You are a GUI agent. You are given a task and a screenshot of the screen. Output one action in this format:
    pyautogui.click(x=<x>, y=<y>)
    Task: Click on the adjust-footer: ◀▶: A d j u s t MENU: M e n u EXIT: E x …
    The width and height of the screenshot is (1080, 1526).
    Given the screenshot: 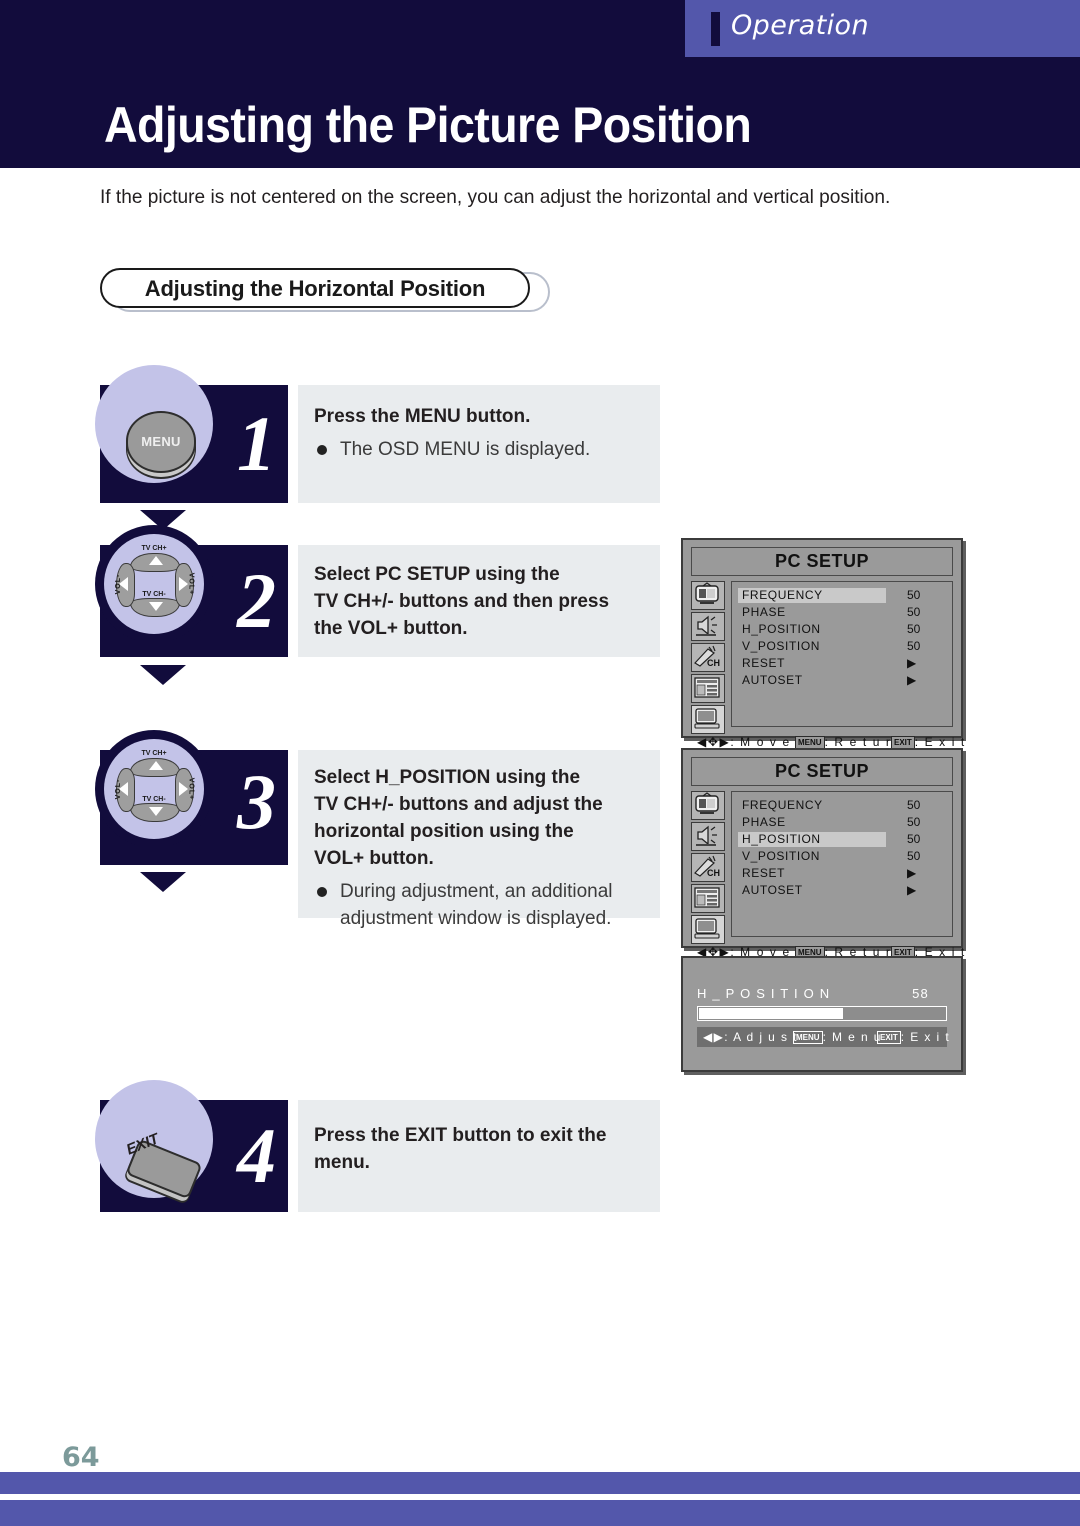 What is the action you would take?
    pyautogui.click(x=823, y=1037)
    